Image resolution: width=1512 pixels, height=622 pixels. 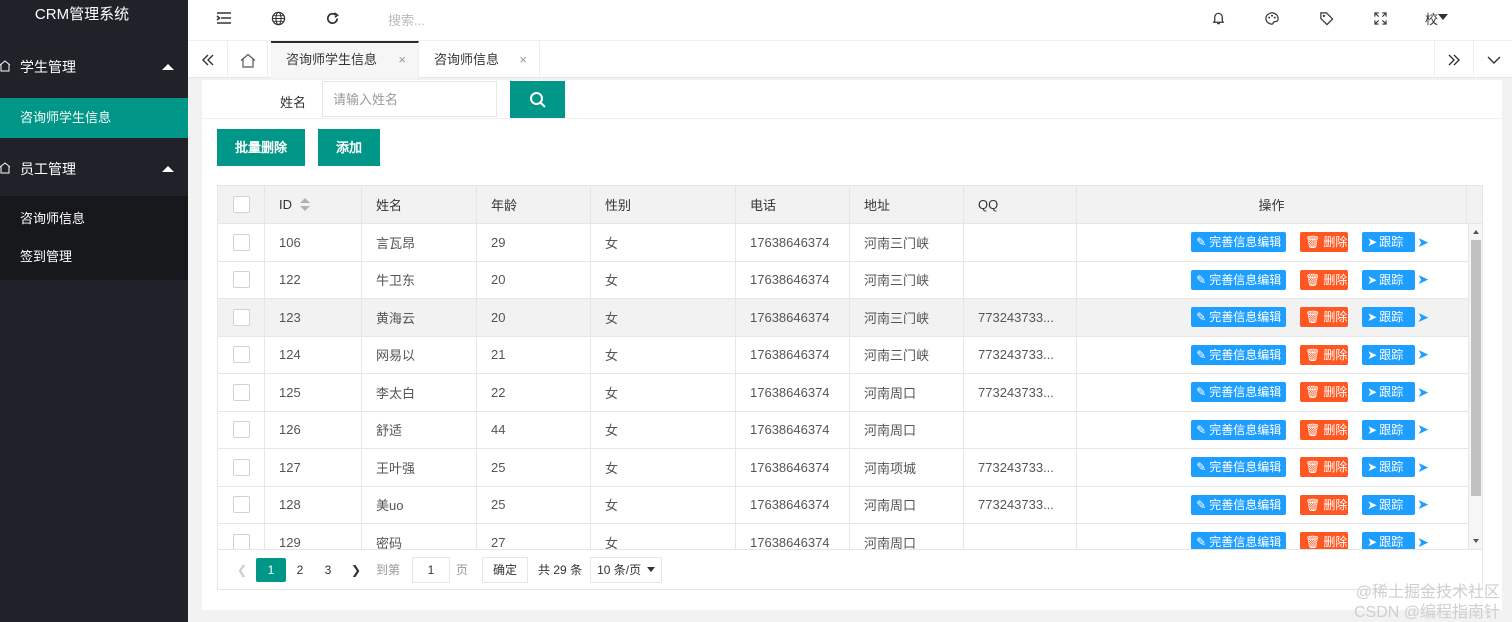 What do you see at coordinates (1476, 541) in the screenshot?
I see `scroll-down-icon` at bounding box center [1476, 541].